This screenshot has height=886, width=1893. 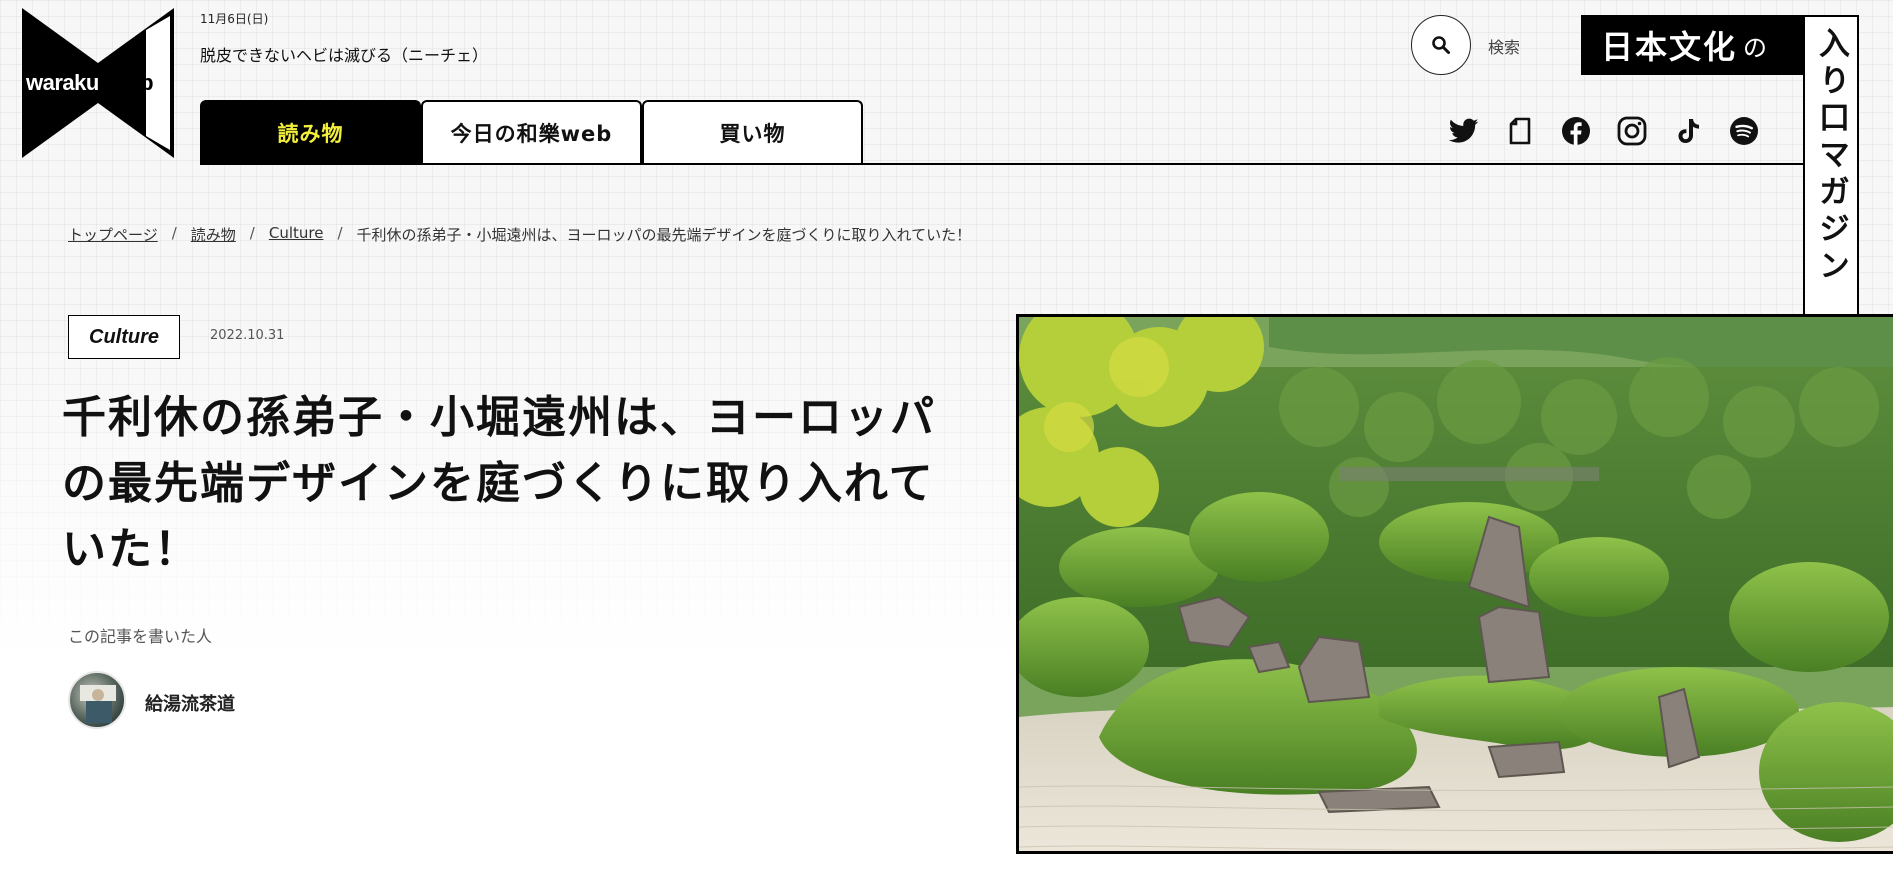 I want to click on tab-divider, so click(x=1005, y=164).